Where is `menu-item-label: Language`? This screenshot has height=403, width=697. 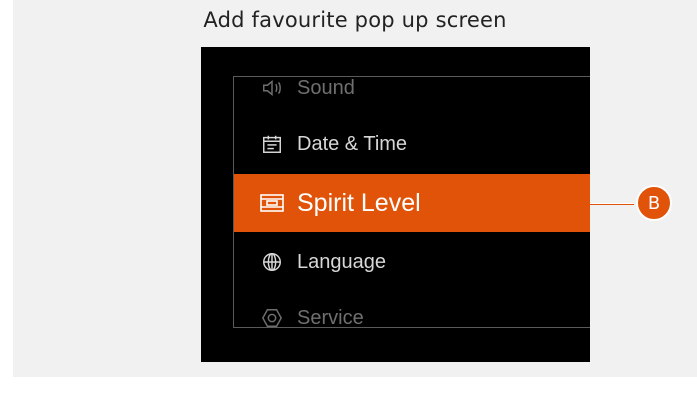 menu-item-label: Language is located at coordinates (341, 261).